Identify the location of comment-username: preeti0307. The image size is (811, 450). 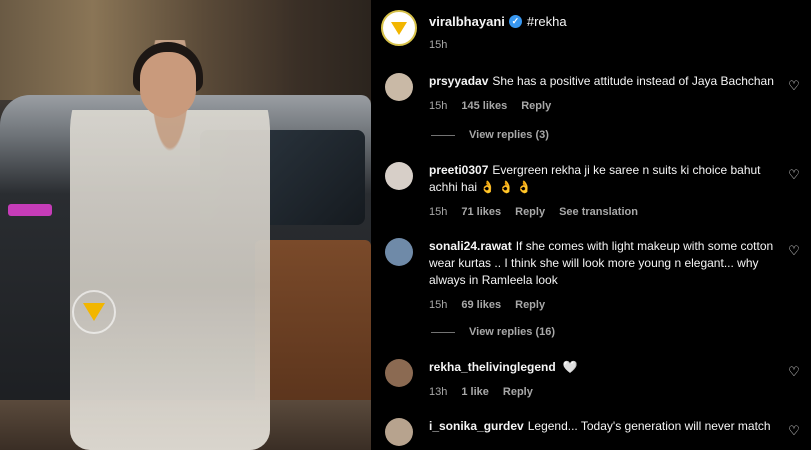
(458, 170).